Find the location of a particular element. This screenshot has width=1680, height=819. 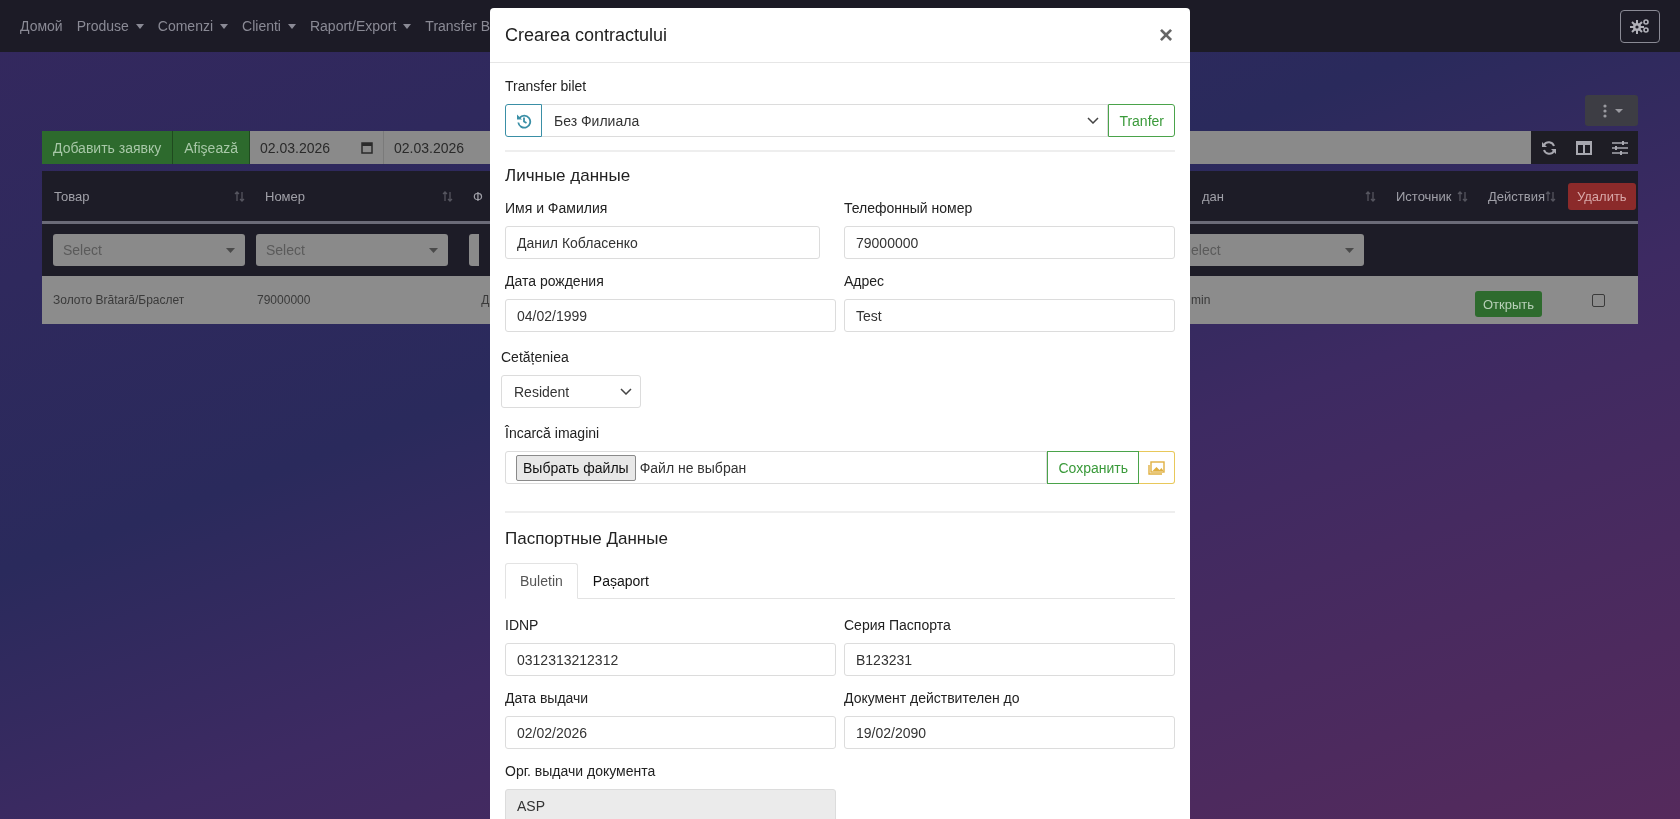

date-field: 02.03.2026 is located at coordinates (317, 147).